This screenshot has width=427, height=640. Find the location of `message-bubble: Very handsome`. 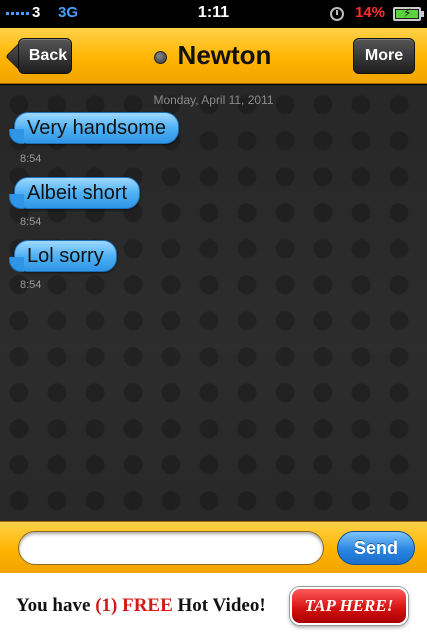

message-bubble: Very handsome is located at coordinates (94, 128).